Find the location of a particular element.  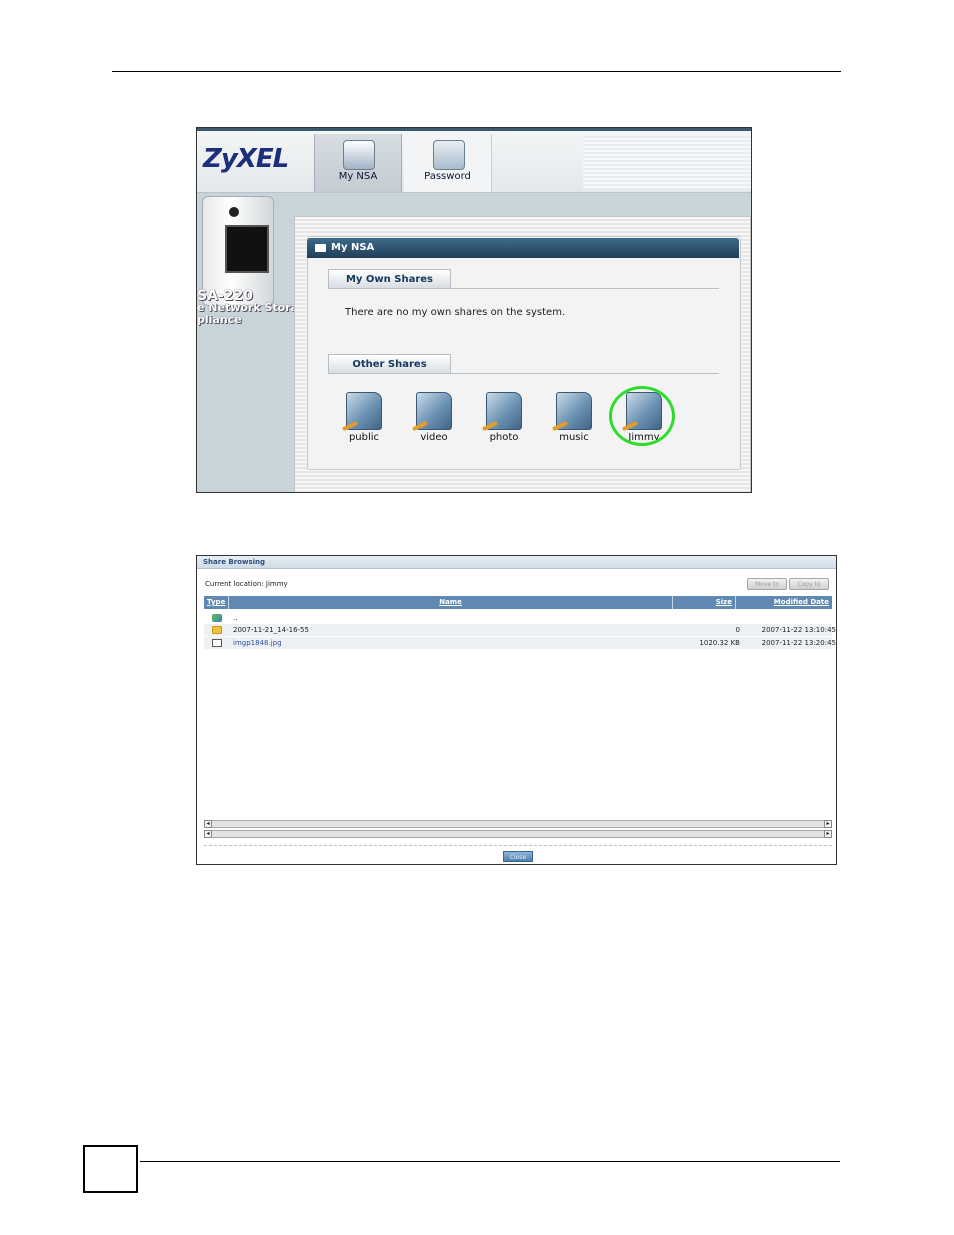

copy-to-button: Copy to is located at coordinates (809, 584).